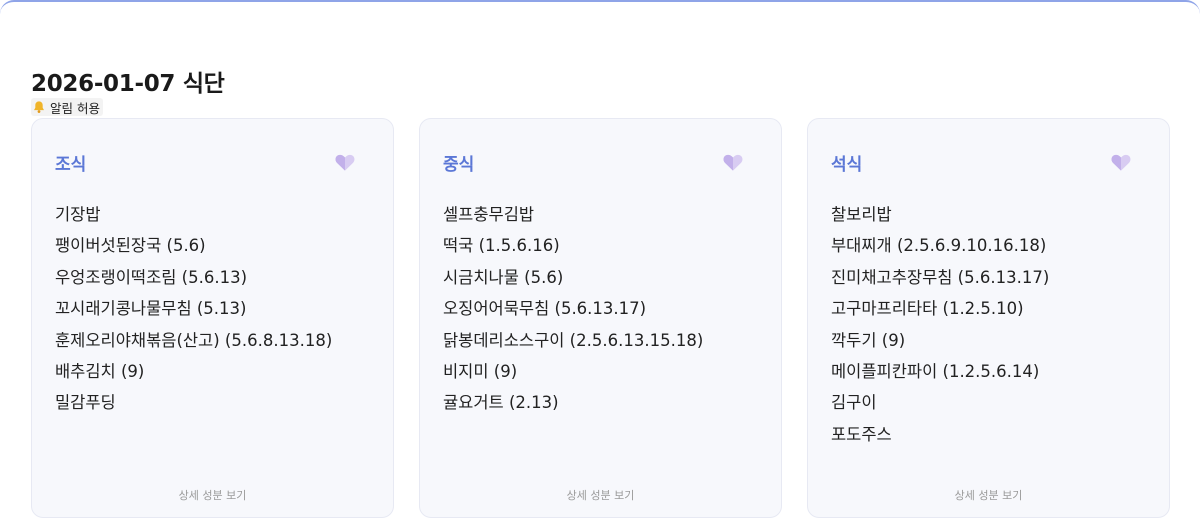 Image resolution: width=1200 pixels, height=518 pixels. Describe the element at coordinates (927, 309) in the screenshot. I see `menu-item: 고구마프리타타 (1.2.5.10)` at that location.